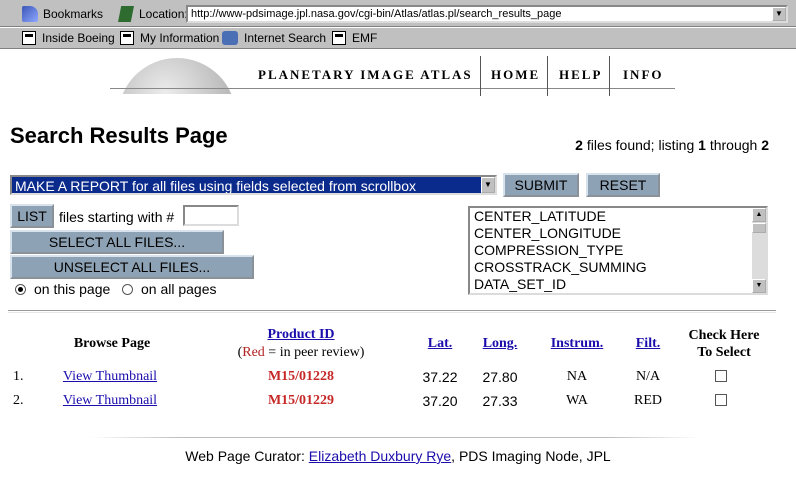  What do you see at coordinates (285, 38) in the screenshot?
I see `link-internet-search-label: Internet Search` at bounding box center [285, 38].